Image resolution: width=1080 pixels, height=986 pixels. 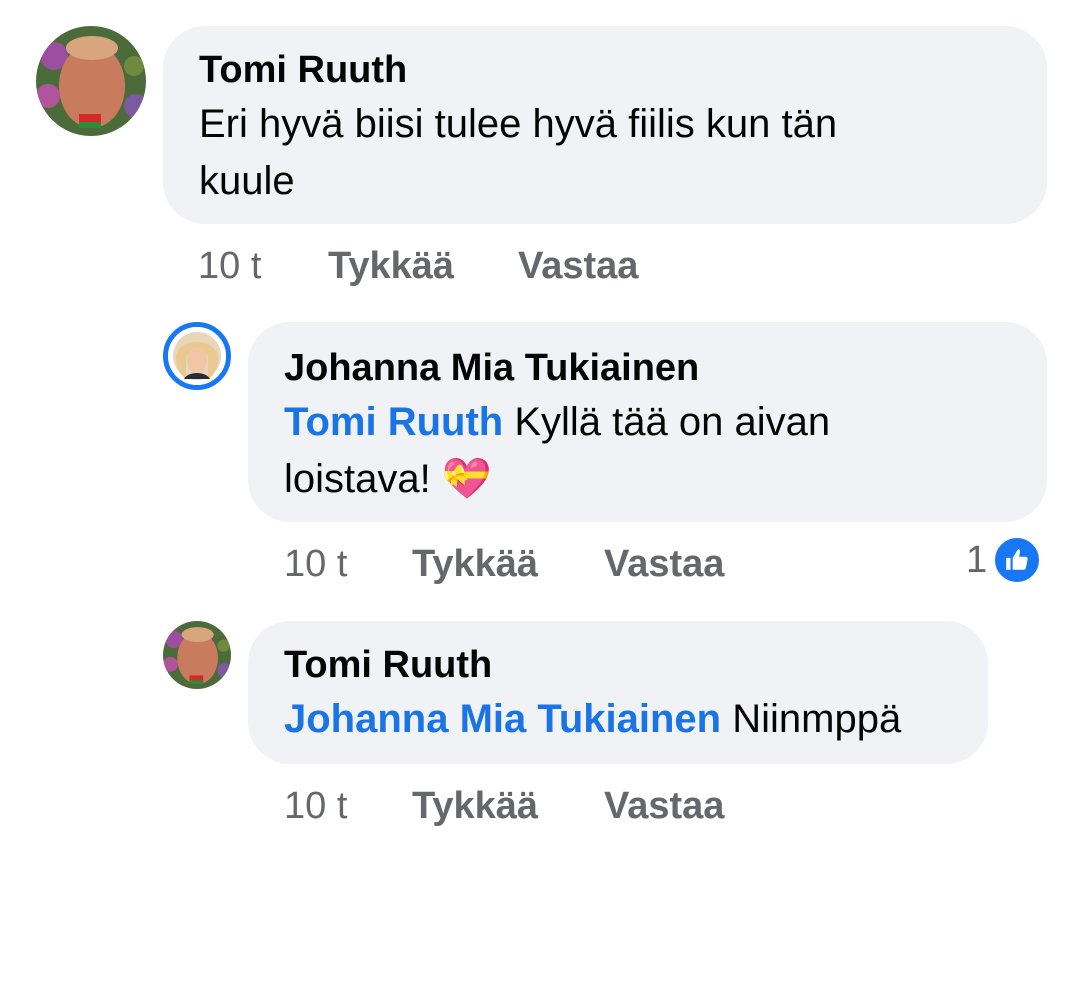 I want to click on comment-text-line: Johanna Mia Tukiainen Niinmppä, so click(x=592, y=719).